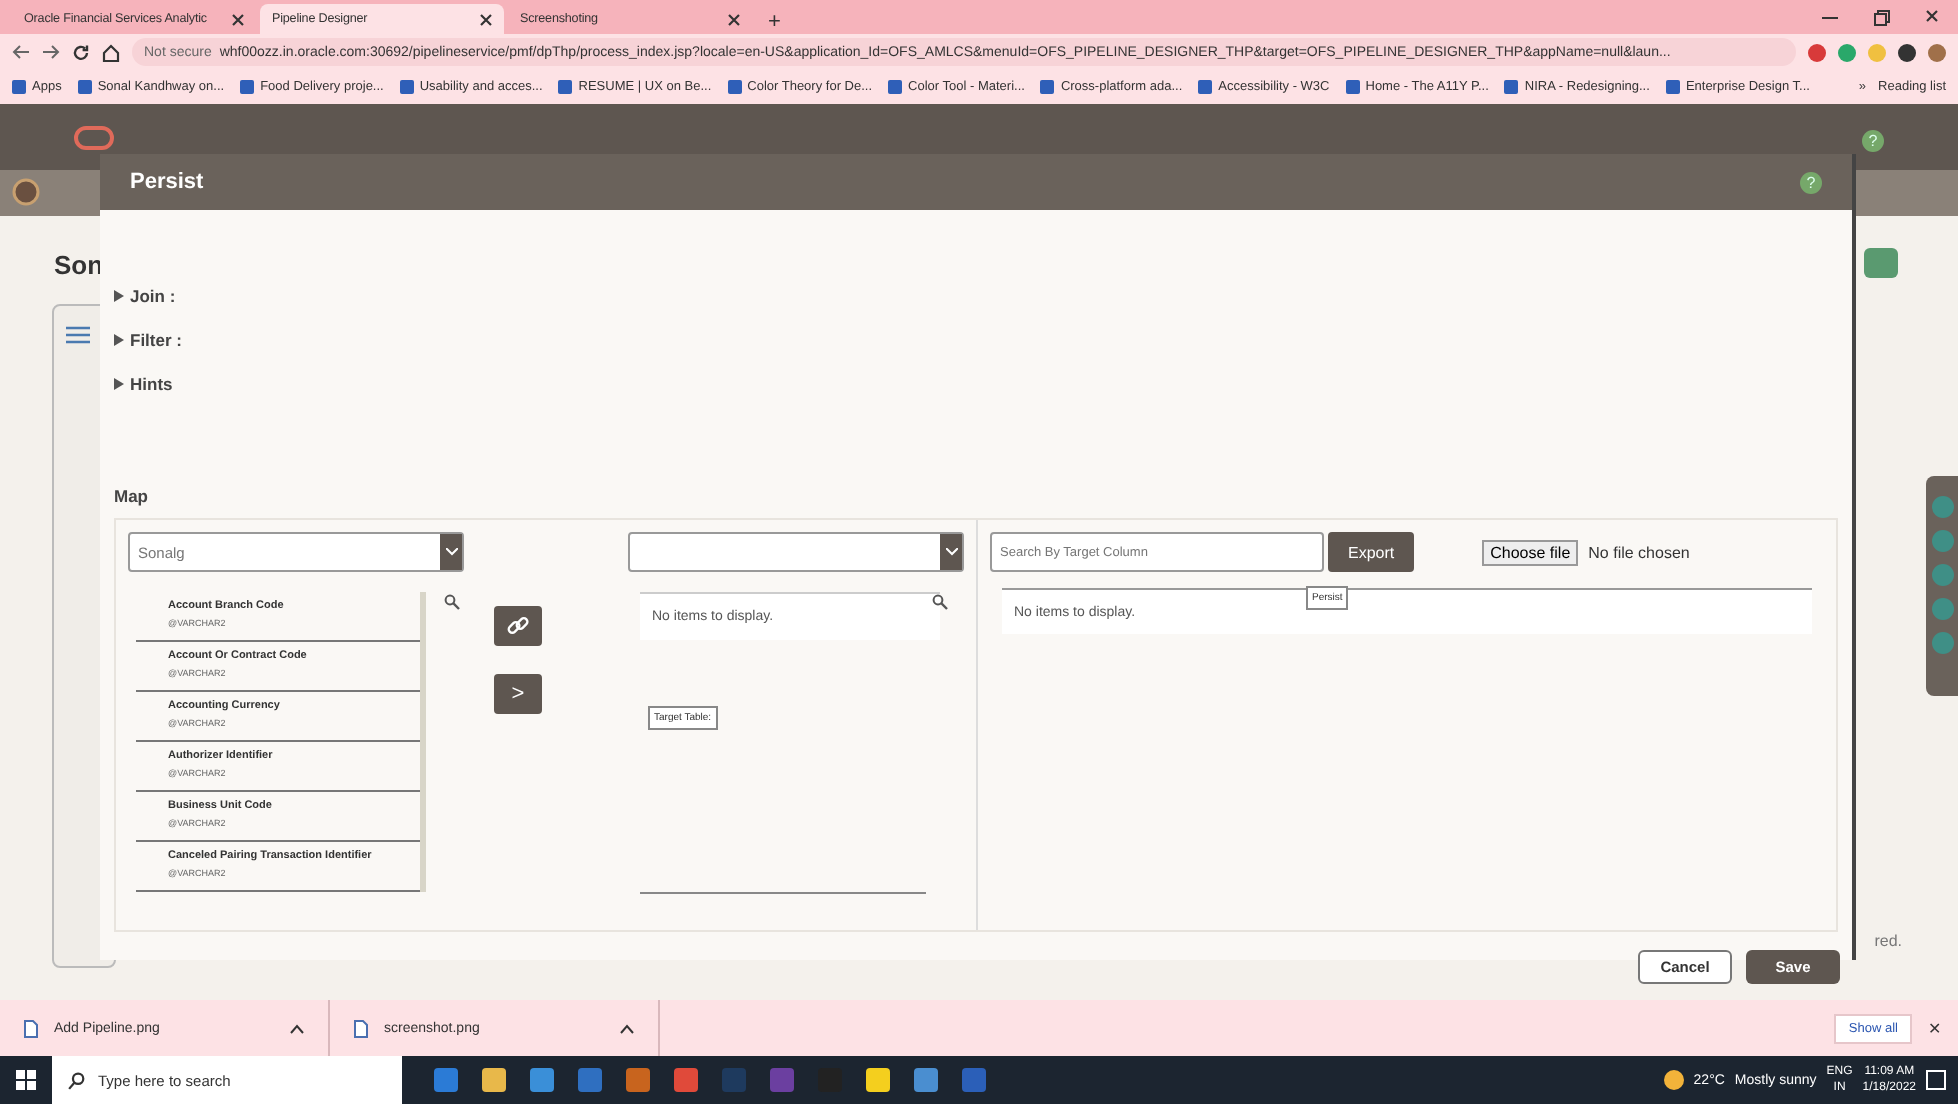 This screenshot has width=1958, height=1104. What do you see at coordinates (1639, 552) in the screenshot?
I see `file-status: No file chosen` at bounding box center [1639, 552].